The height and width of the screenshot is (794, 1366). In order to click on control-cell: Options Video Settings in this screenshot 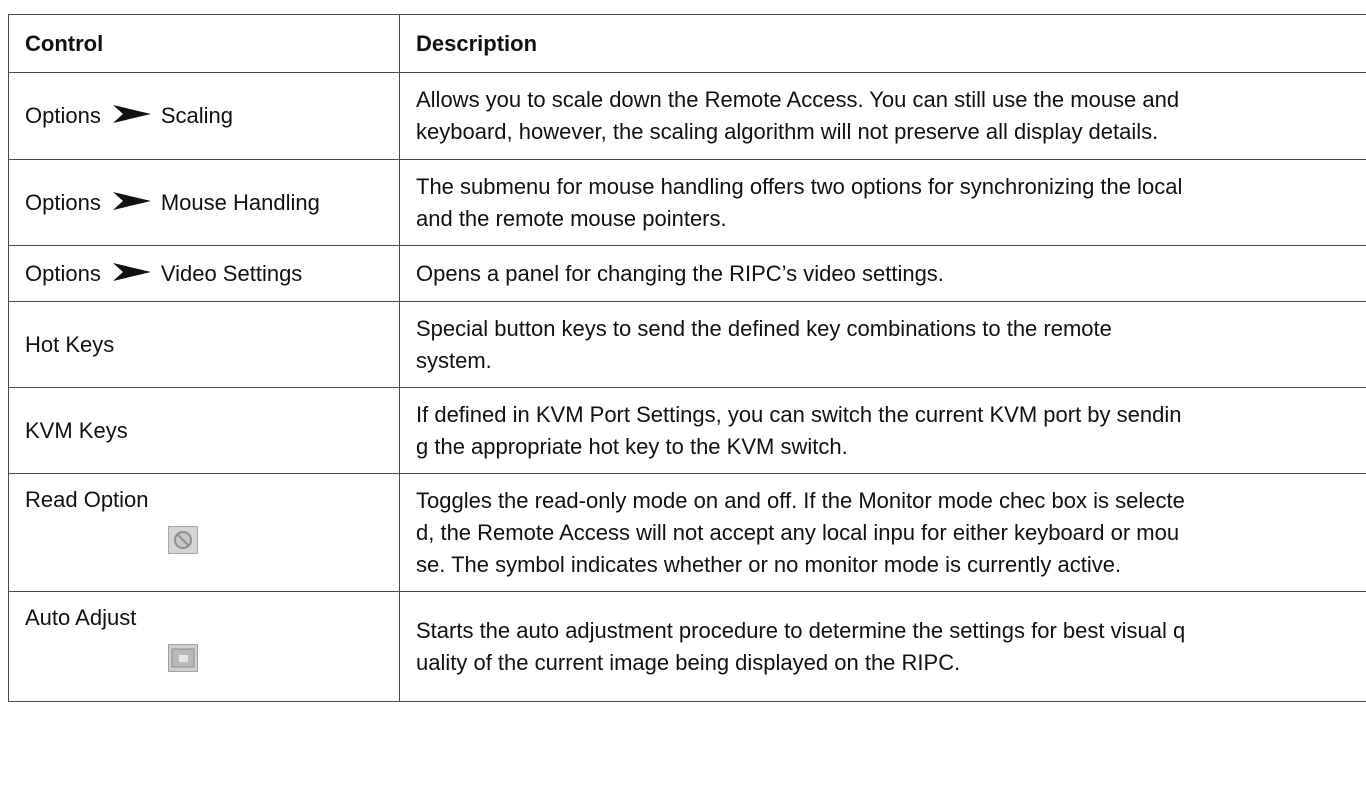, I will do `click(204, 273)`.